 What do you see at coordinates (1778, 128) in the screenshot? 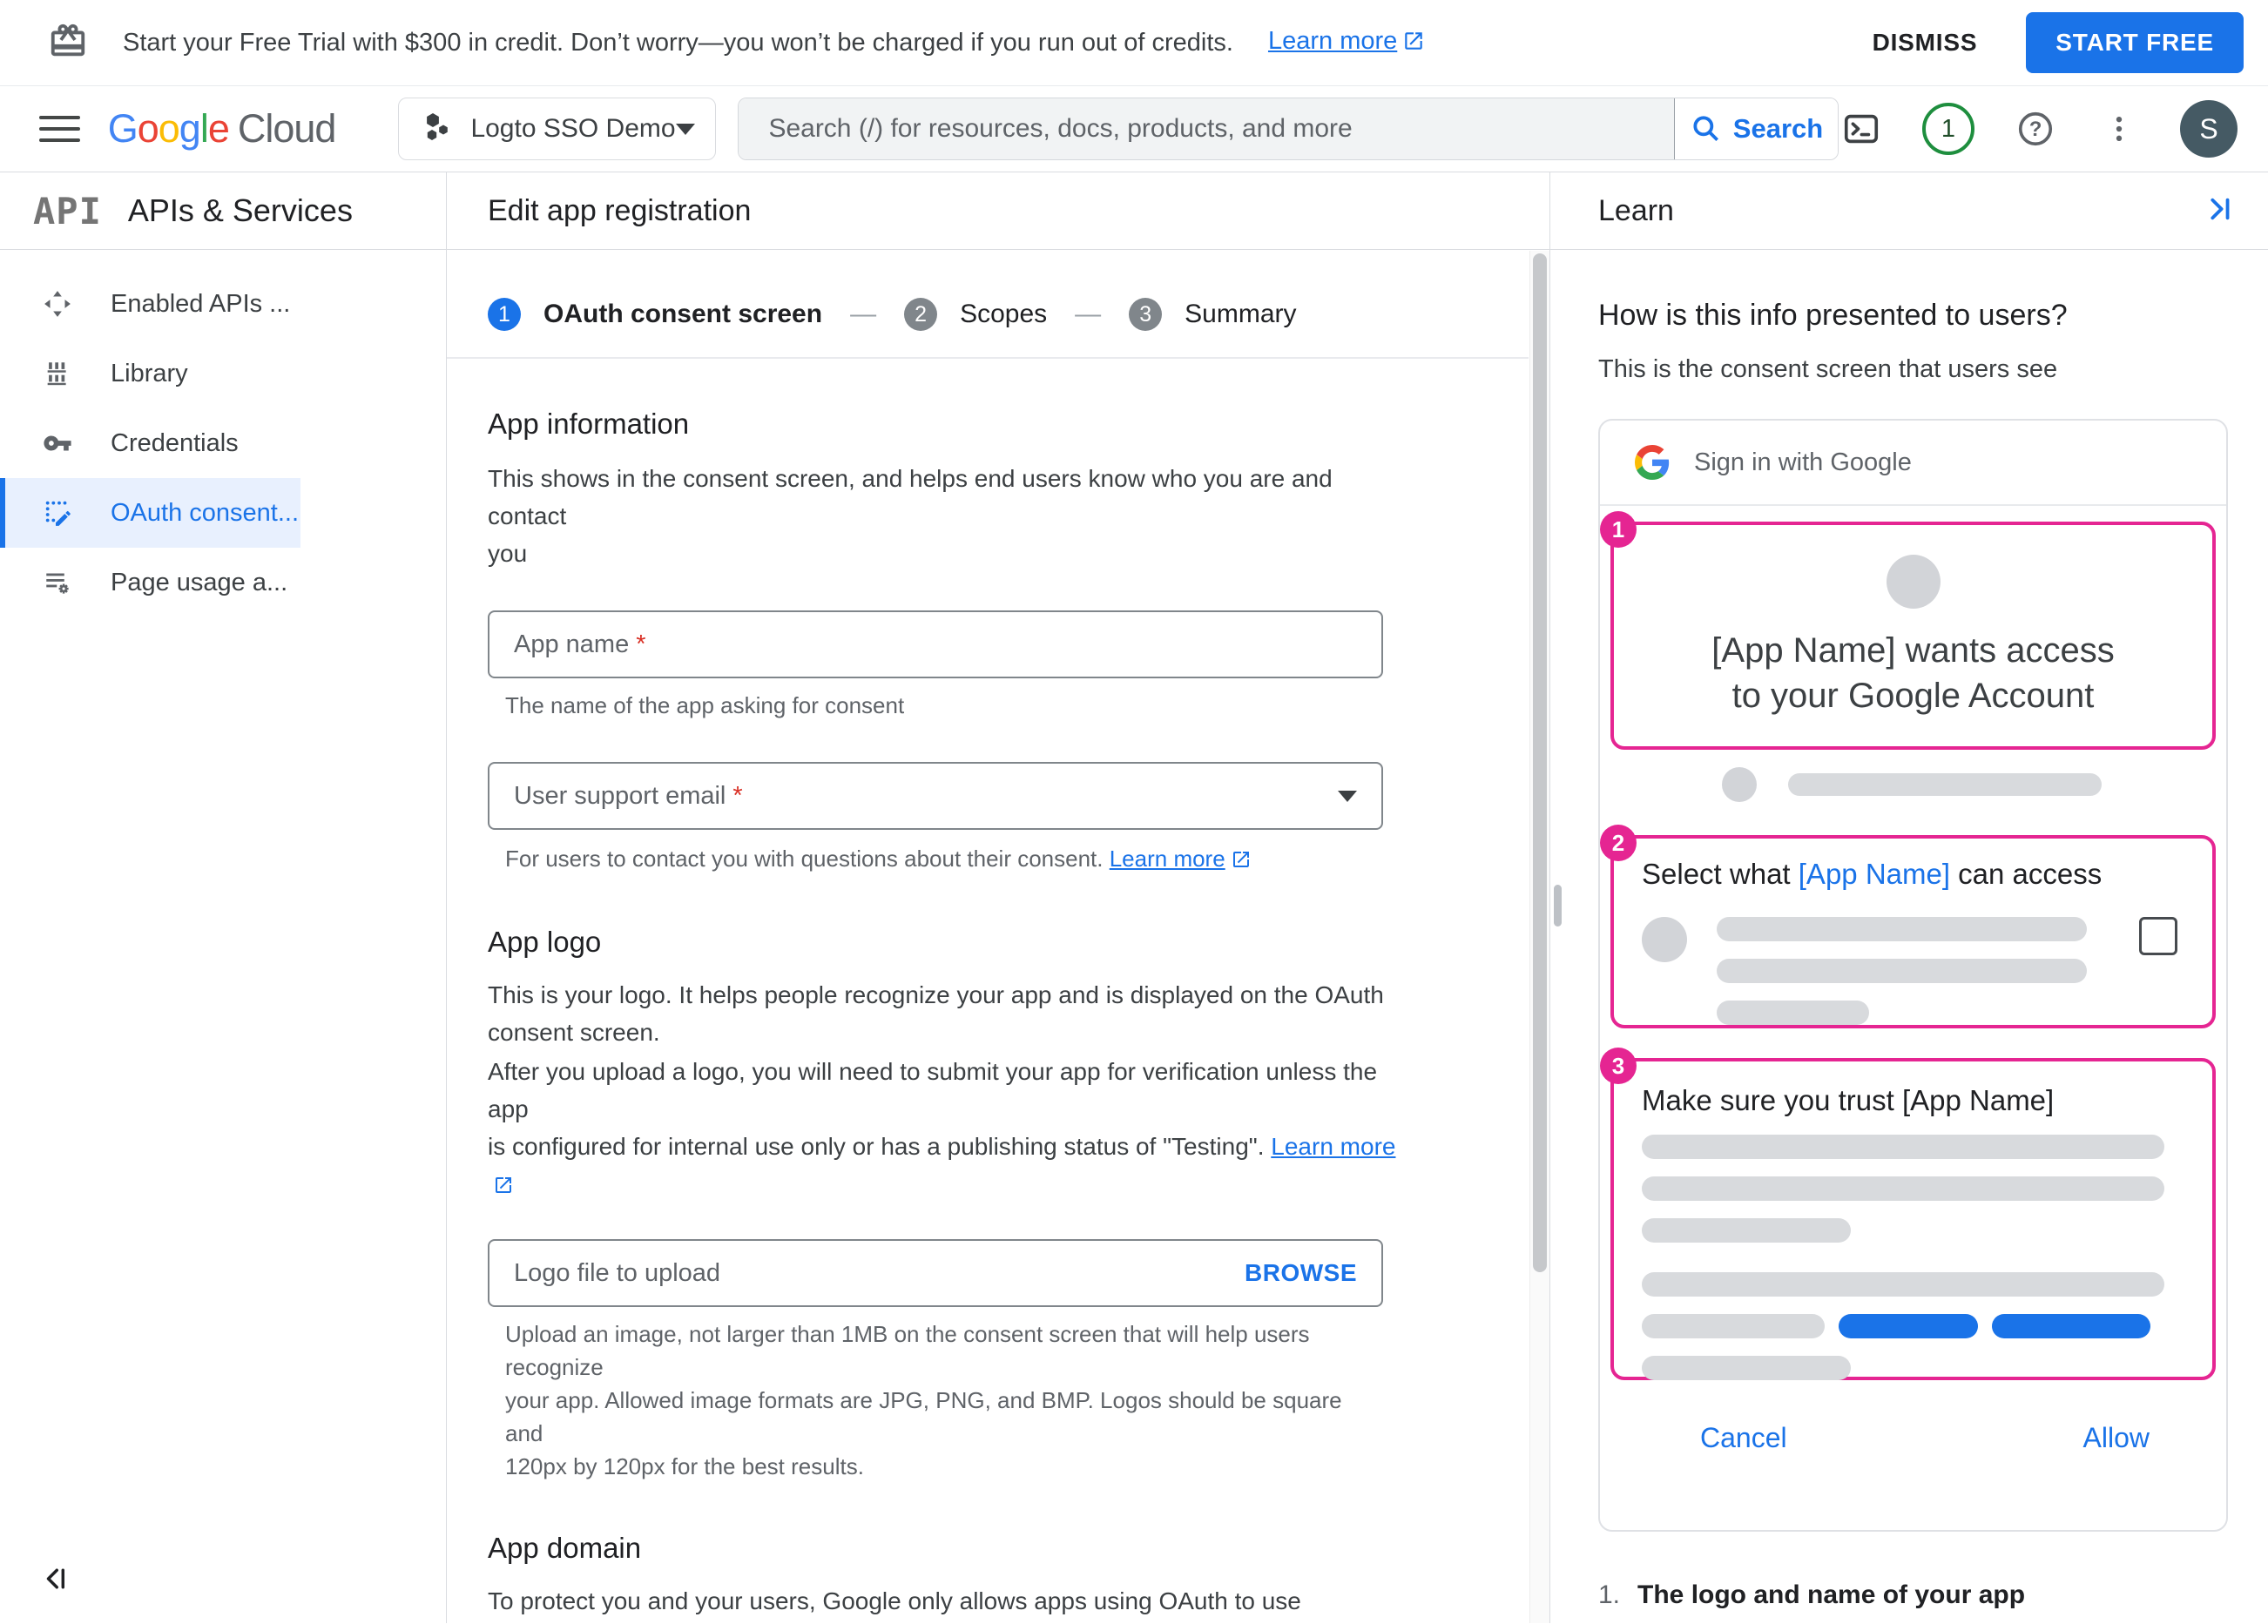
I see `search-button-label: Search` at bounding box center [1778, 128].